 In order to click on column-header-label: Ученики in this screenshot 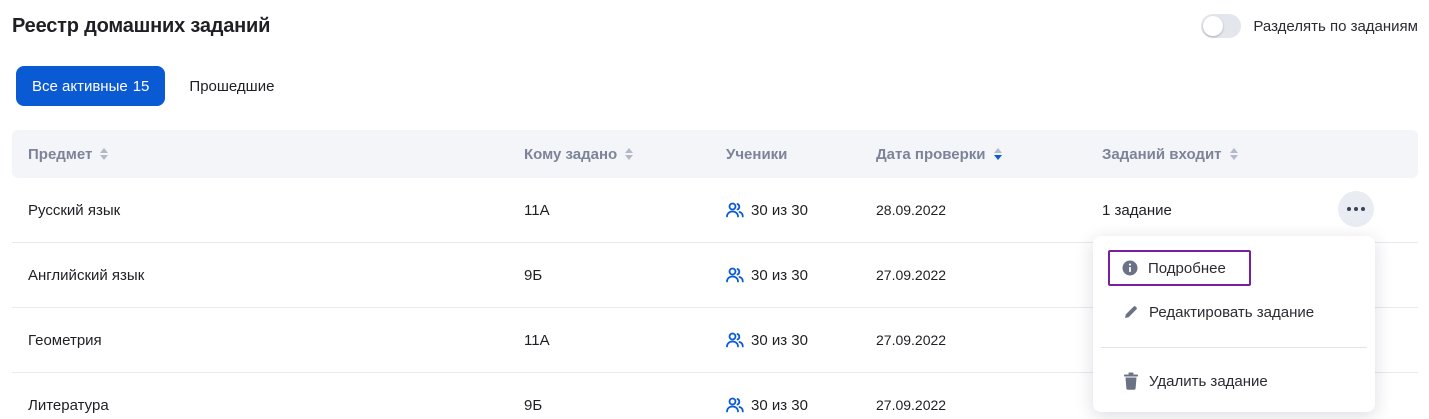, I will do `click(757, 154)`.